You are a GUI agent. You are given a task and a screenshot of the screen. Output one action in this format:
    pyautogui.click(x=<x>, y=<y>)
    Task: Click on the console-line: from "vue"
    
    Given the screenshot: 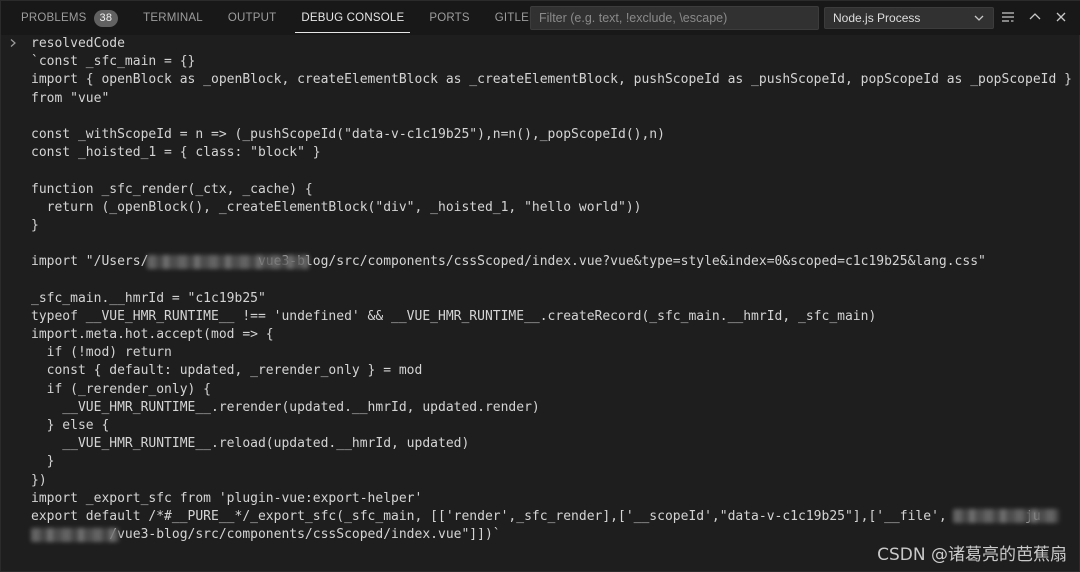 What is the action you would take?
    pyautogui.click(x=70, y=98)
    